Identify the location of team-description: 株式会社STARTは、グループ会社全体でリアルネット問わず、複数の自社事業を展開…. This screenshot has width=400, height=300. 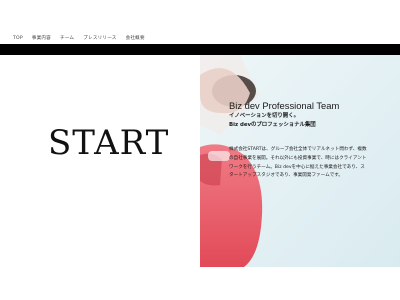
(298, 163).